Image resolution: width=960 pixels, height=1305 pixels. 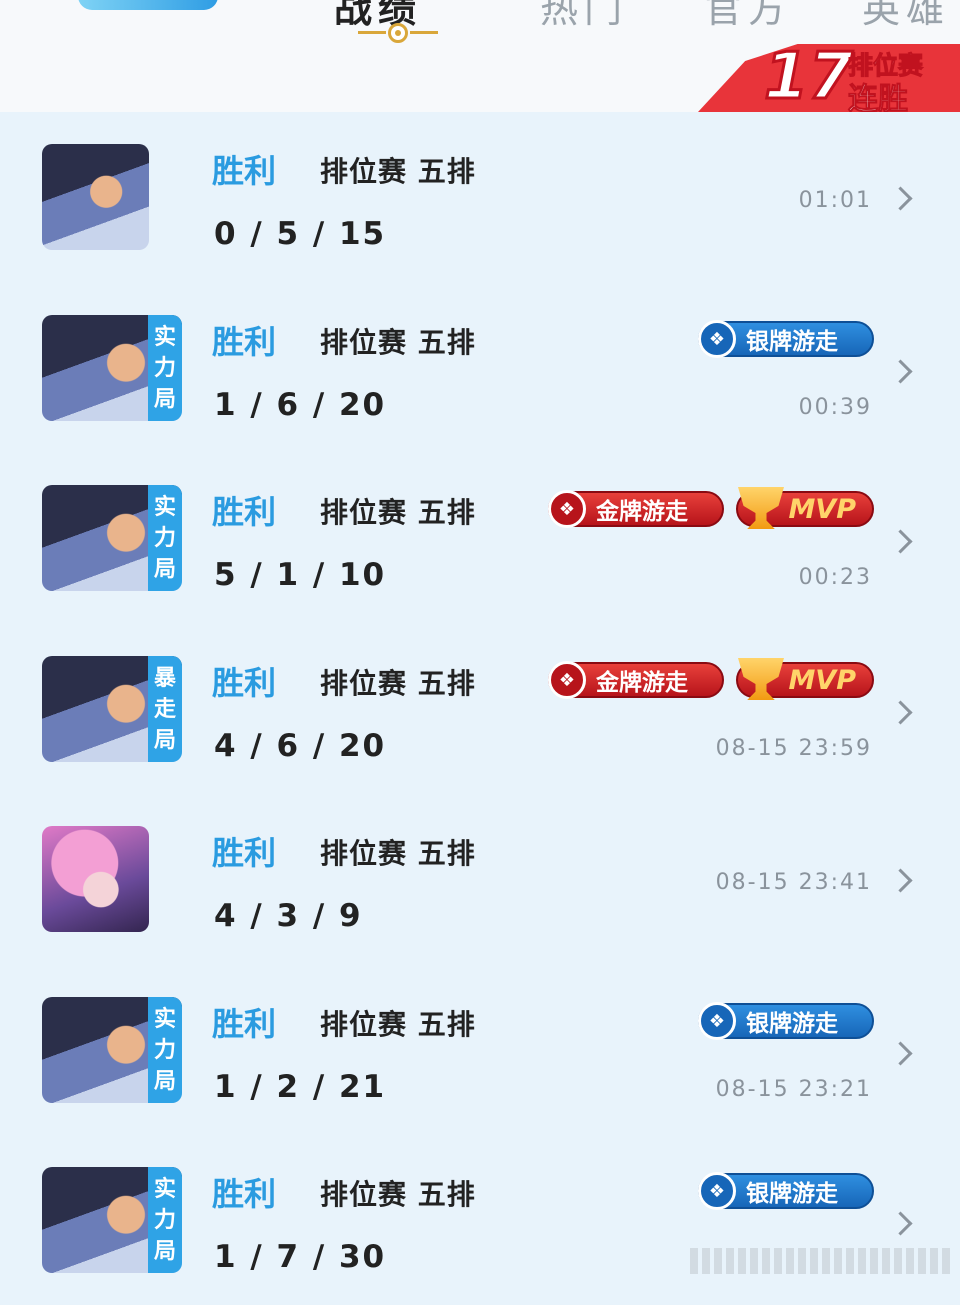 I want to click on match-row: 胜利 排位赛 五排 0 / 5 / 15 01:01, so click(x=480, y=197).